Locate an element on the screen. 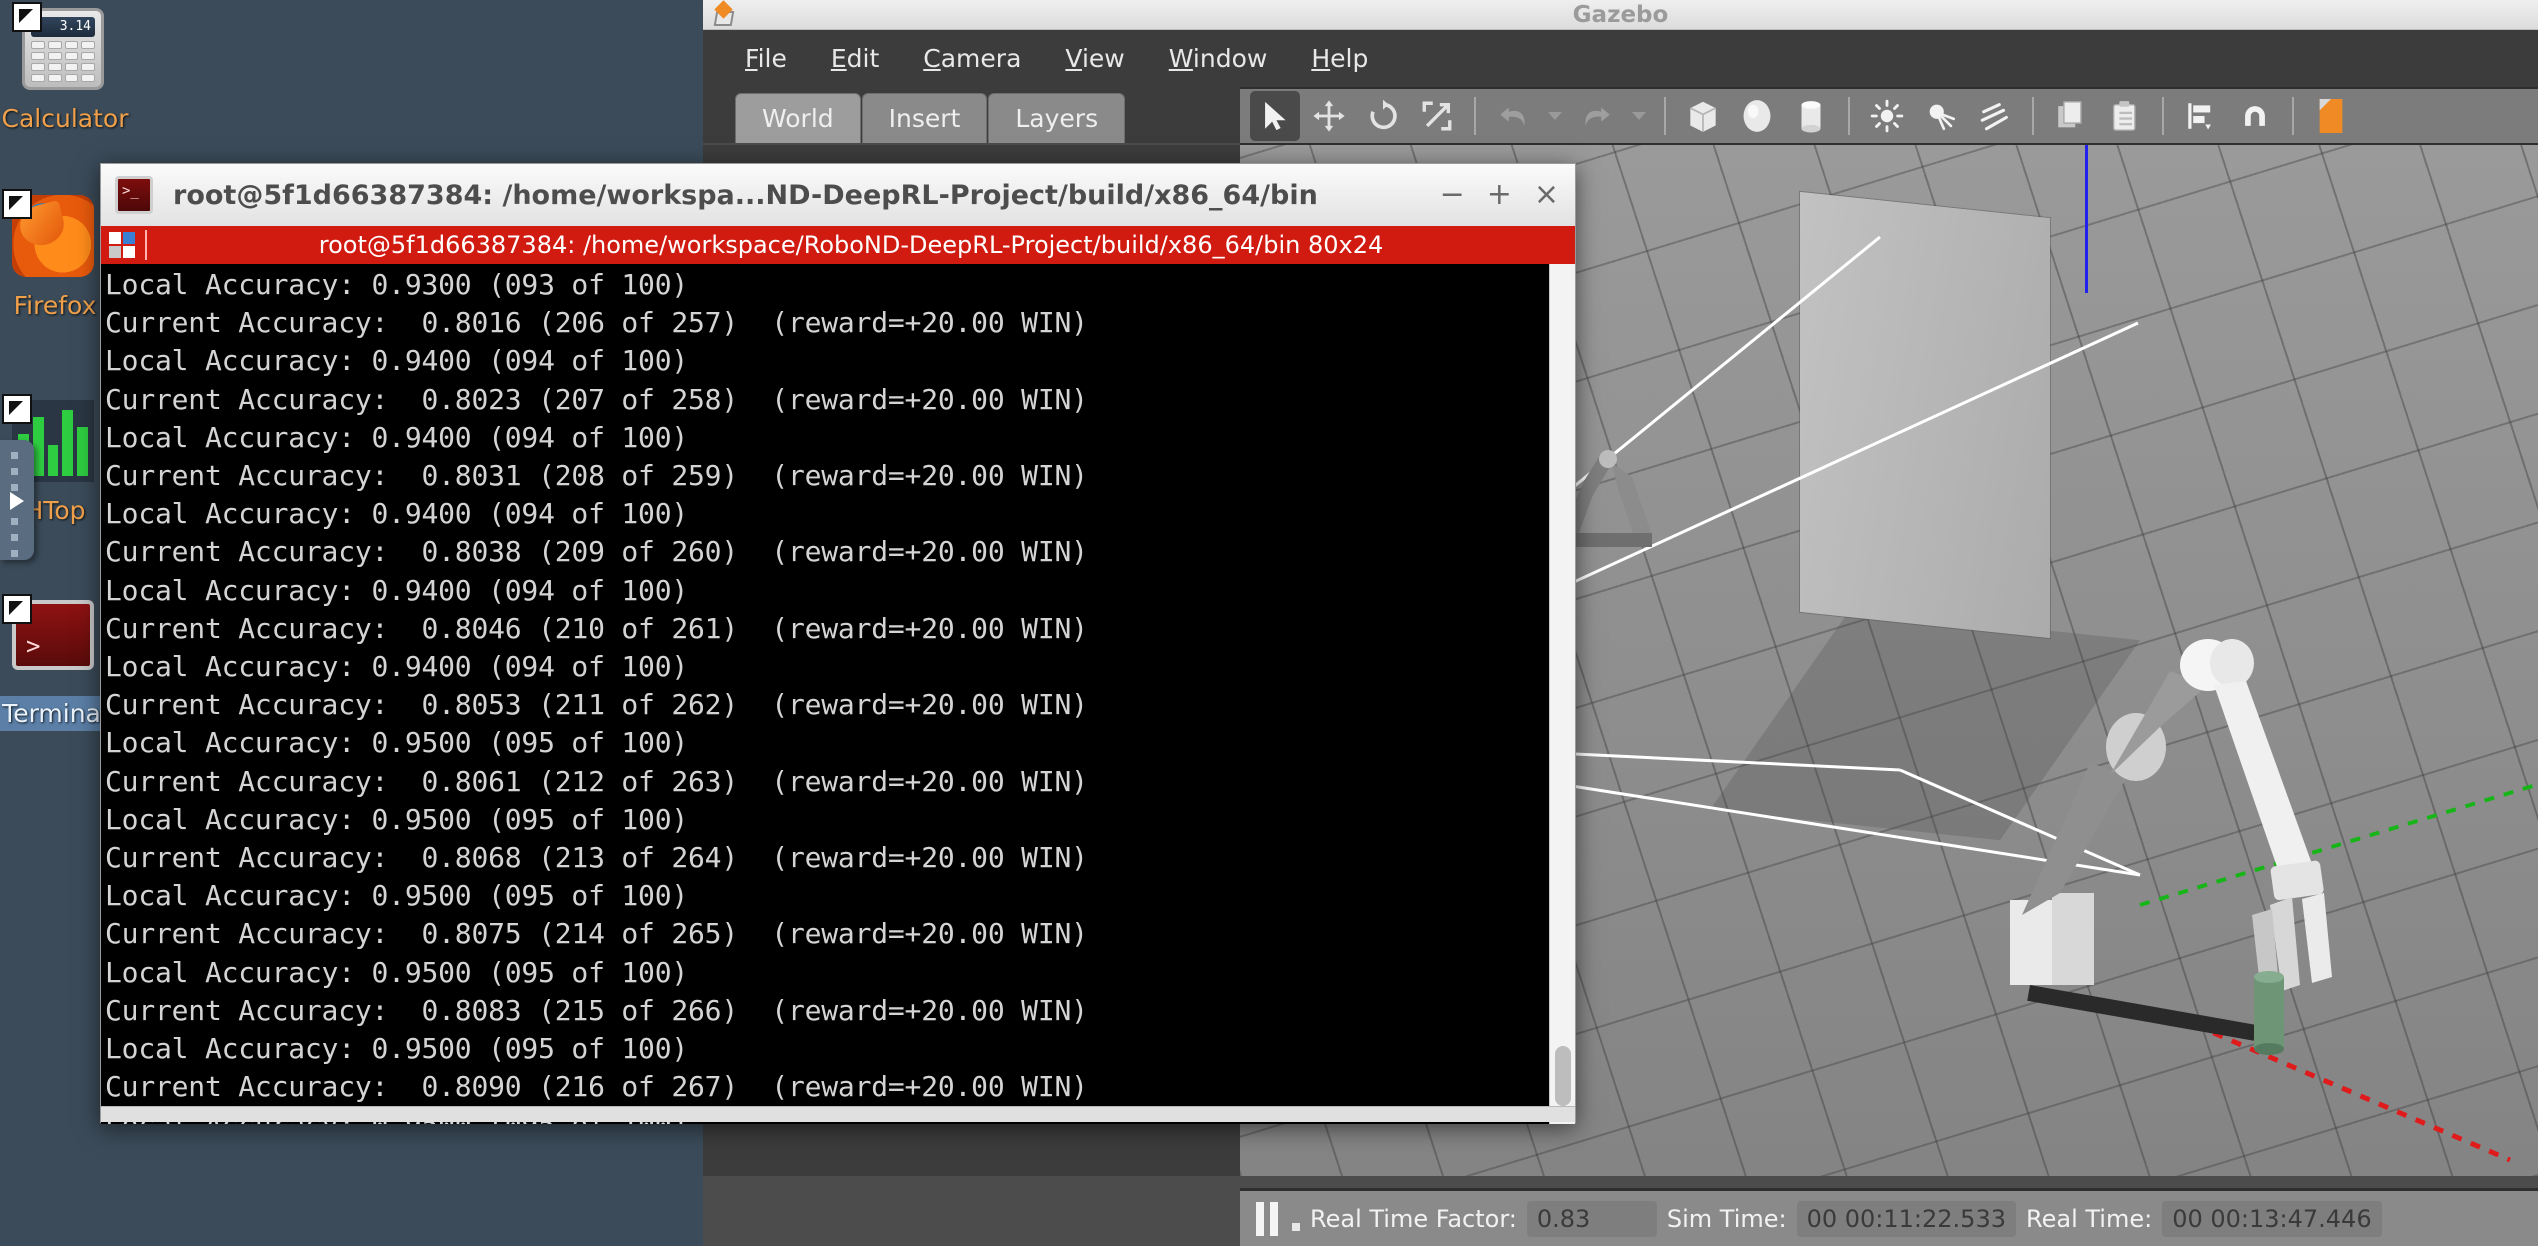 This screenshot has width=2538, height=1246. copy-icon is located at coordinates (2071, 116).